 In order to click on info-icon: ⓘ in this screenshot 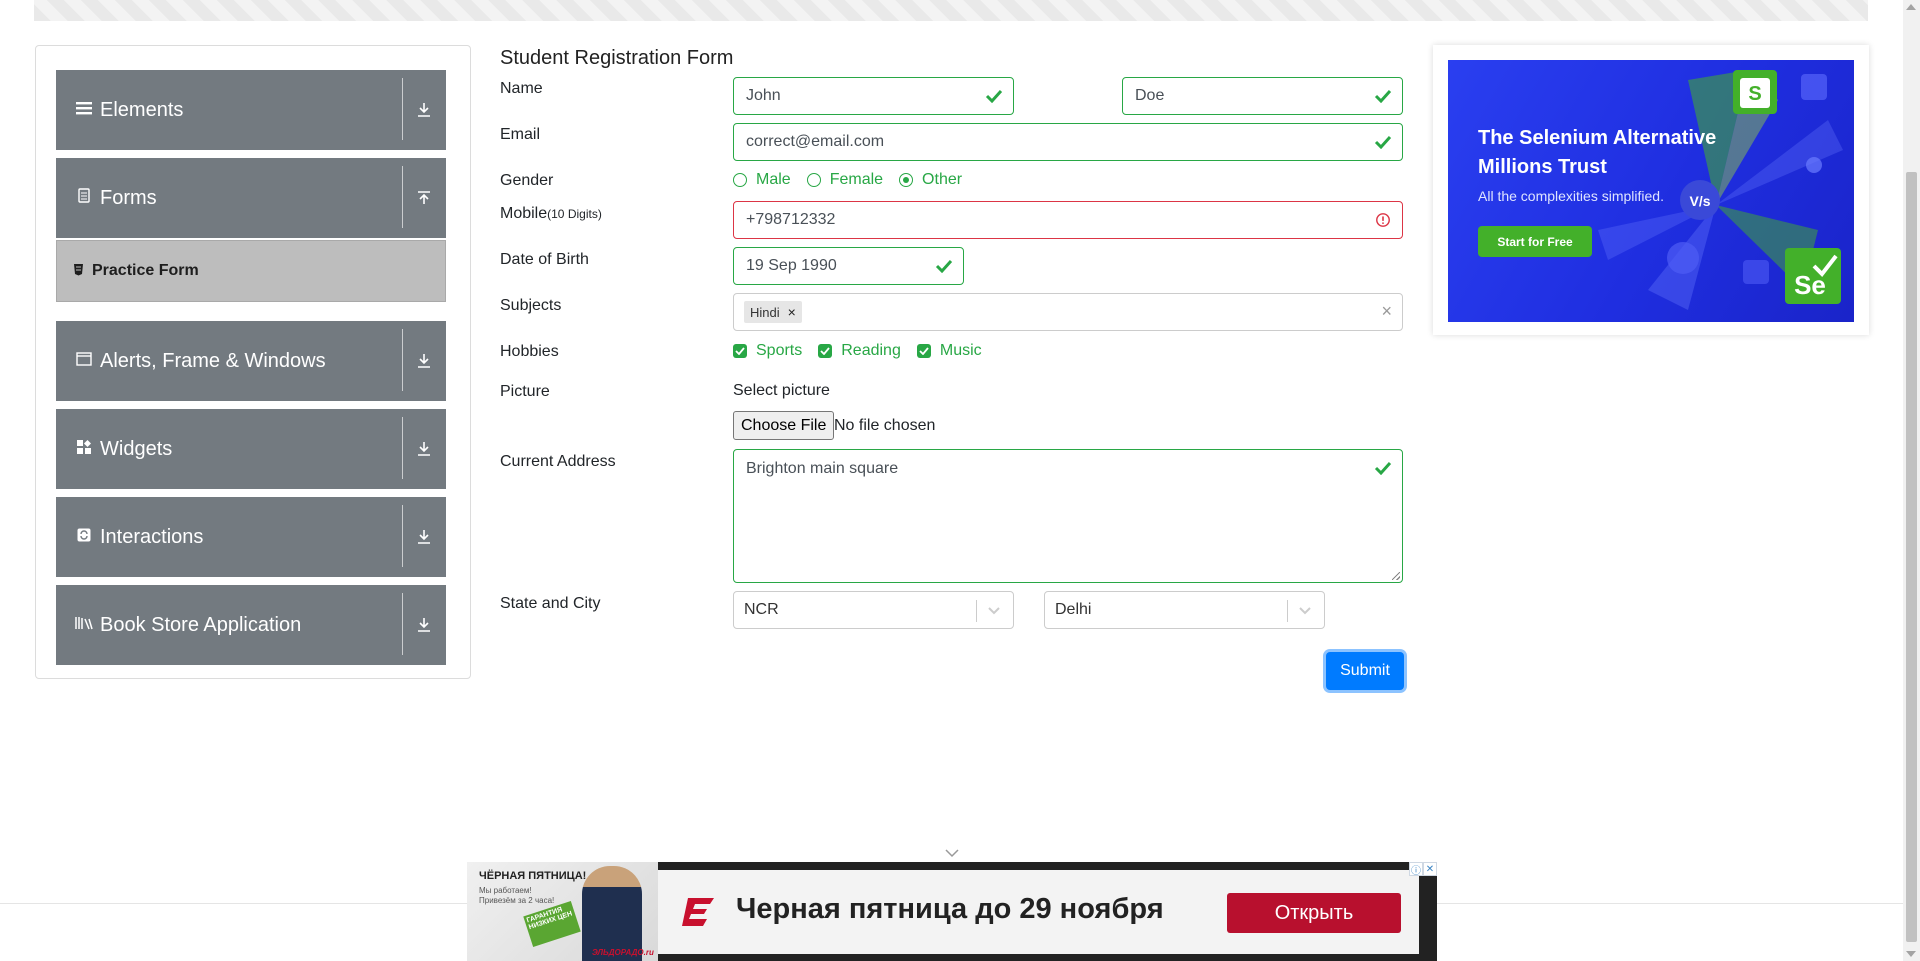, I will do `click(1416, 869)`.